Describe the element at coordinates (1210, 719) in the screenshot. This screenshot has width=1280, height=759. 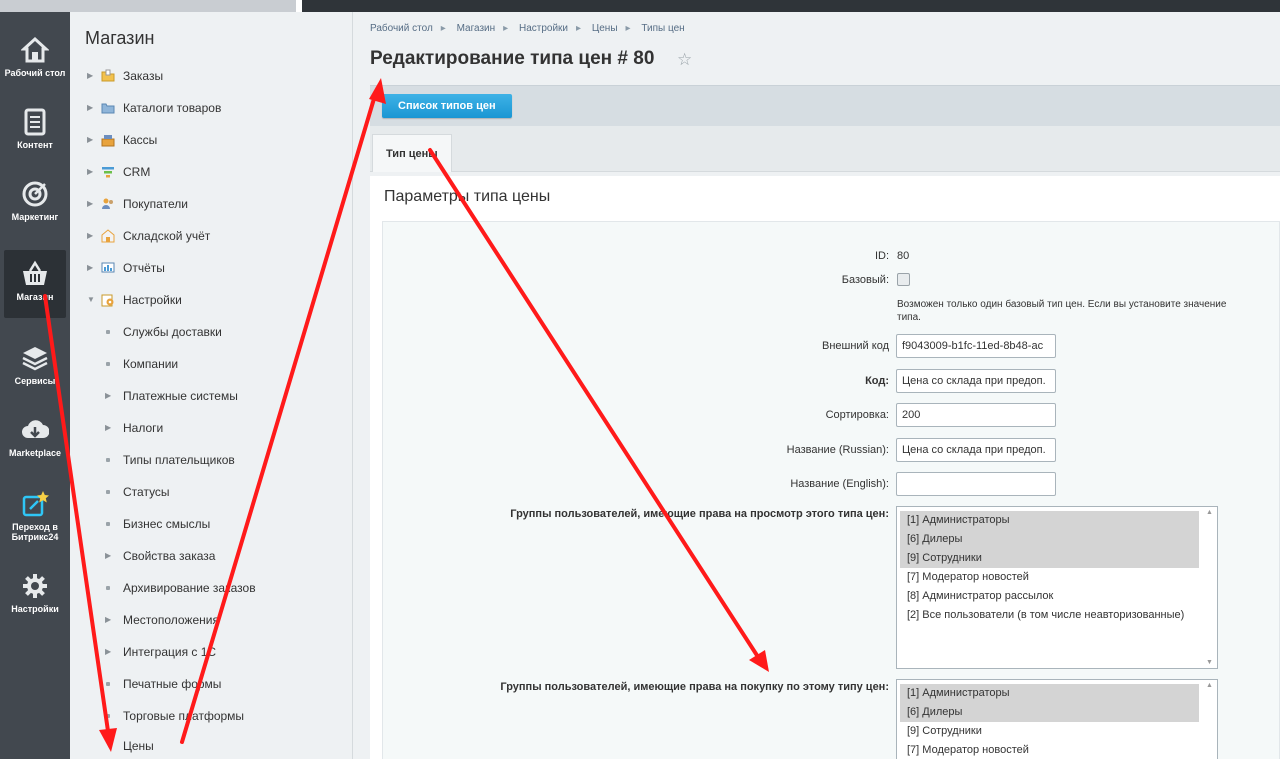
I see `scrollbar: ▲` at that location.